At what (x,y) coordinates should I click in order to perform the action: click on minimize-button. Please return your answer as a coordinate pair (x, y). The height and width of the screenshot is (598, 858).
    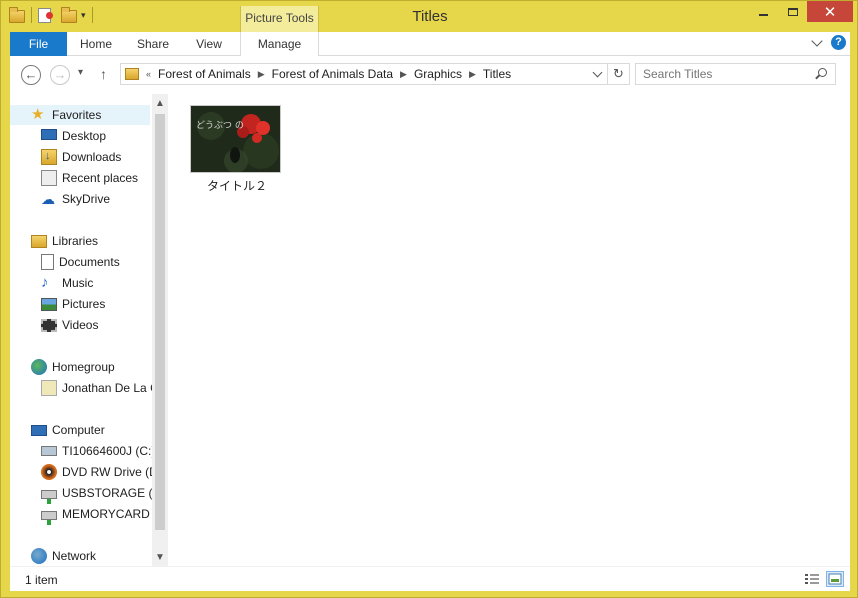
    Looking at the image, I should click on (763, 11).